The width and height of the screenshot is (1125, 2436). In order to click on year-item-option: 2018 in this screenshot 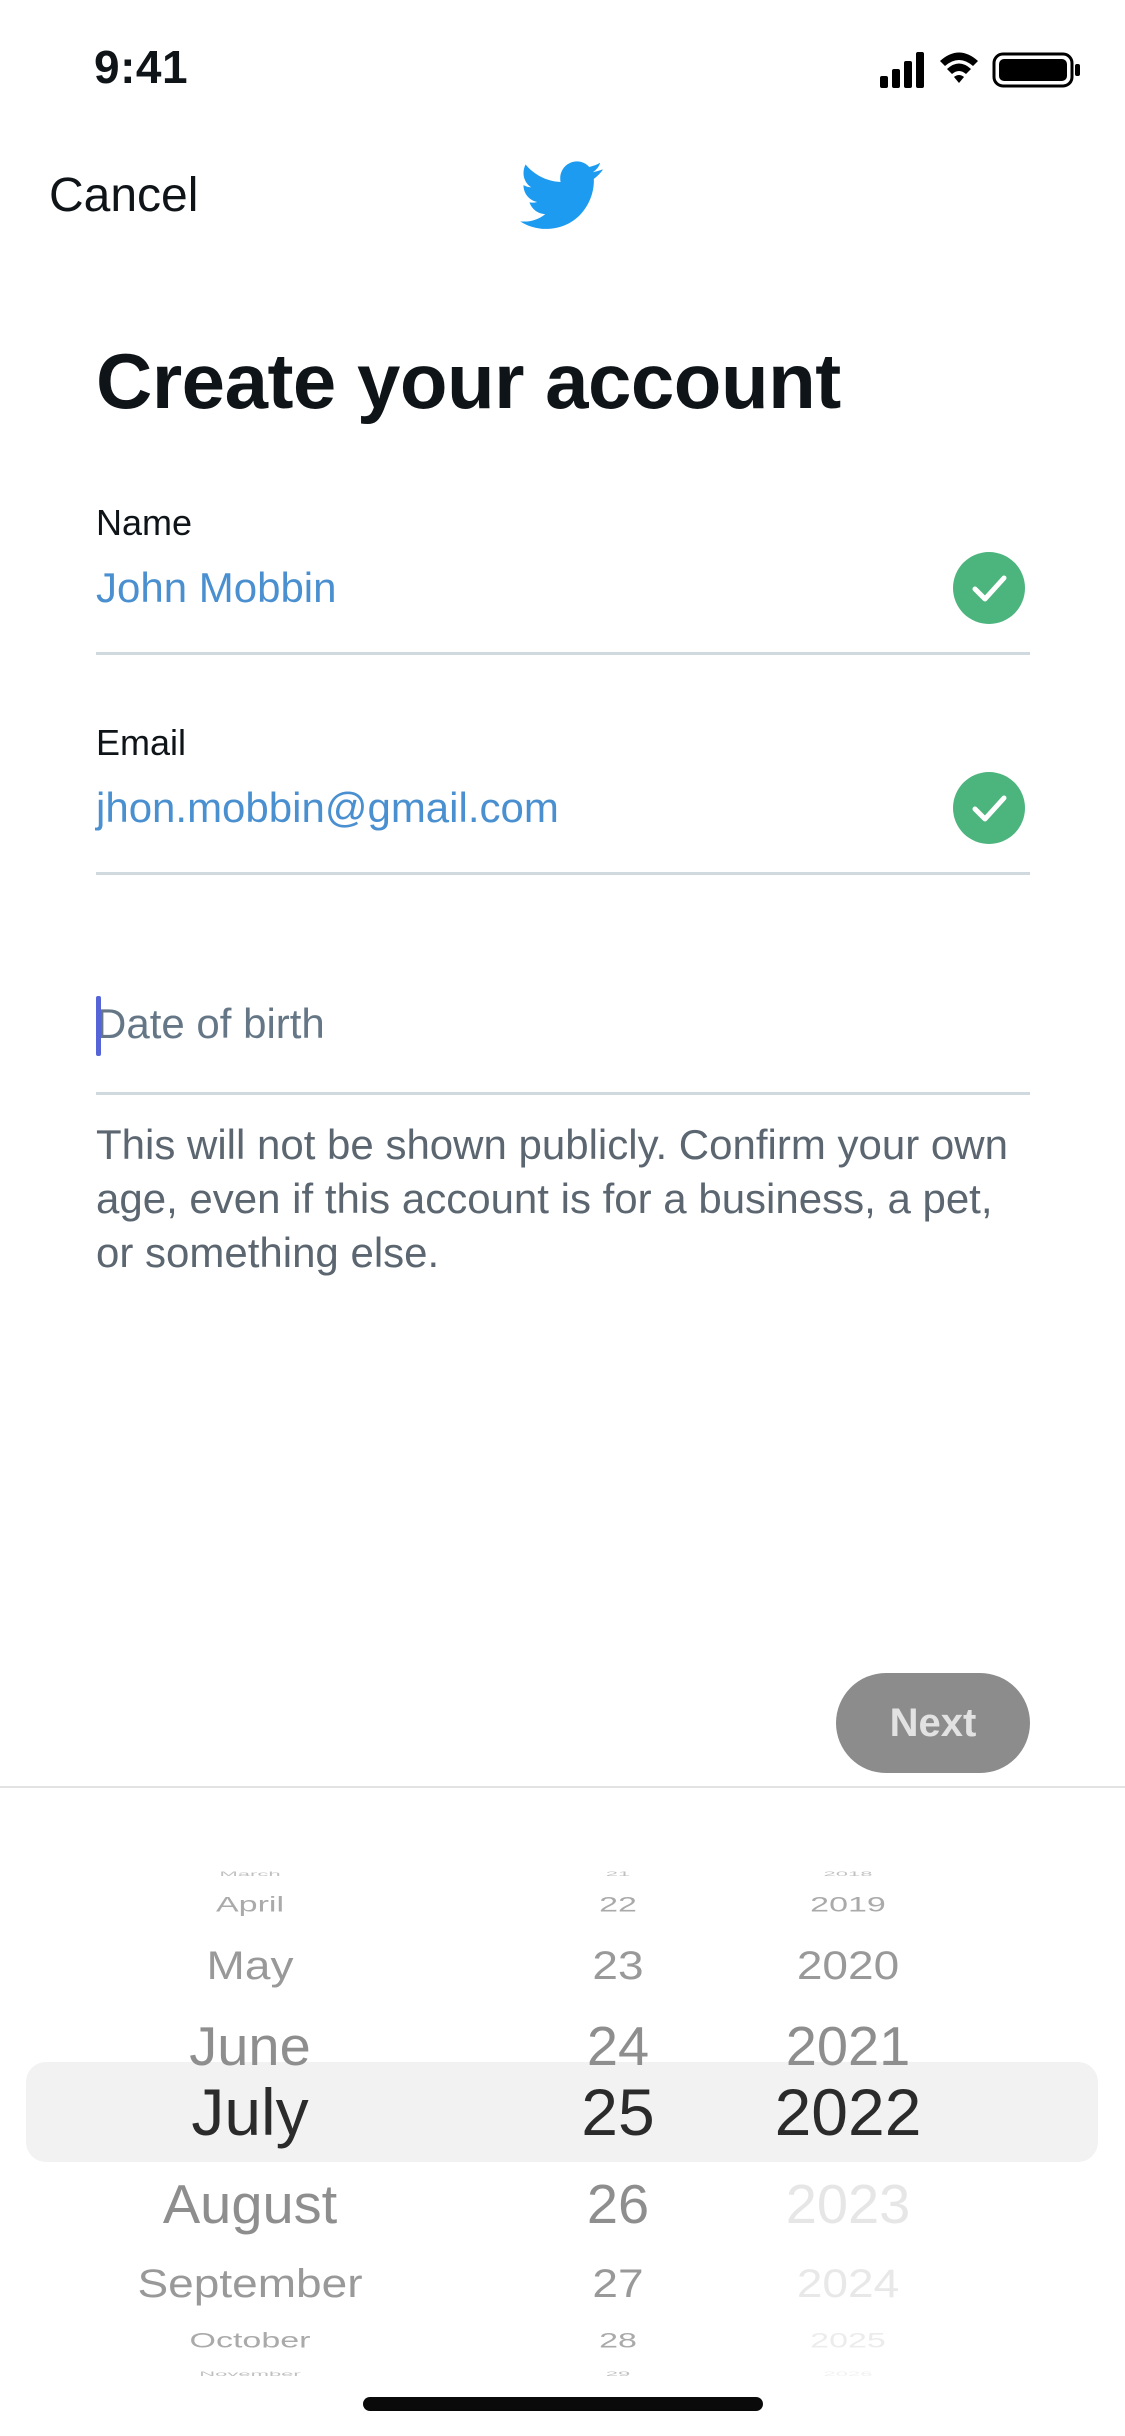, I will do `click(848, 1874)`.